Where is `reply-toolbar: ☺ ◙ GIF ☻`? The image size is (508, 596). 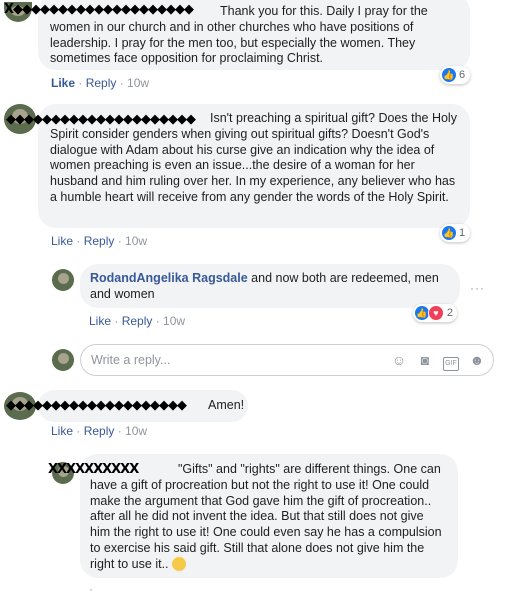 reply-toolbar: ☺ ◙ GIF ☻ is located at coordinates (433, 361).